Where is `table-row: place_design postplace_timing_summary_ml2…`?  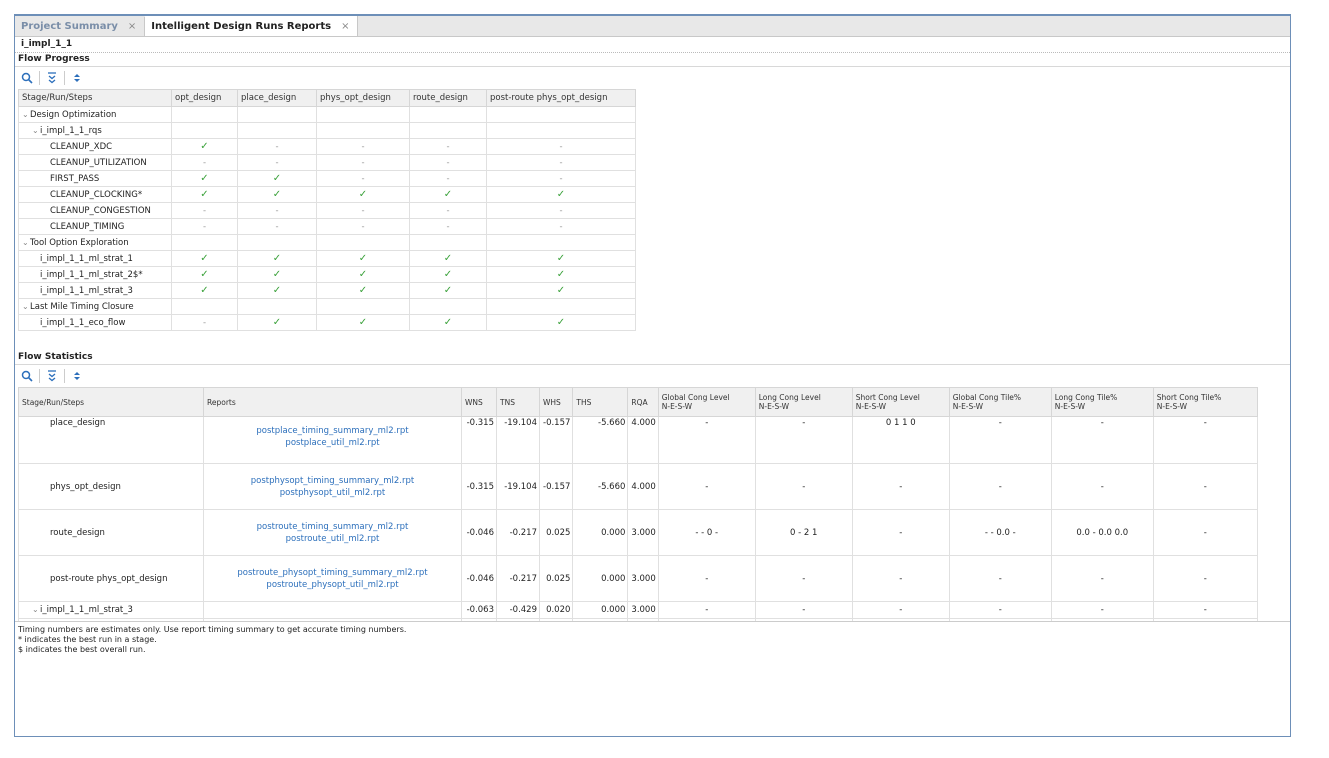 table-row: place_design postplace_timing_summary_ml2… is located at coordinates (638, 440).